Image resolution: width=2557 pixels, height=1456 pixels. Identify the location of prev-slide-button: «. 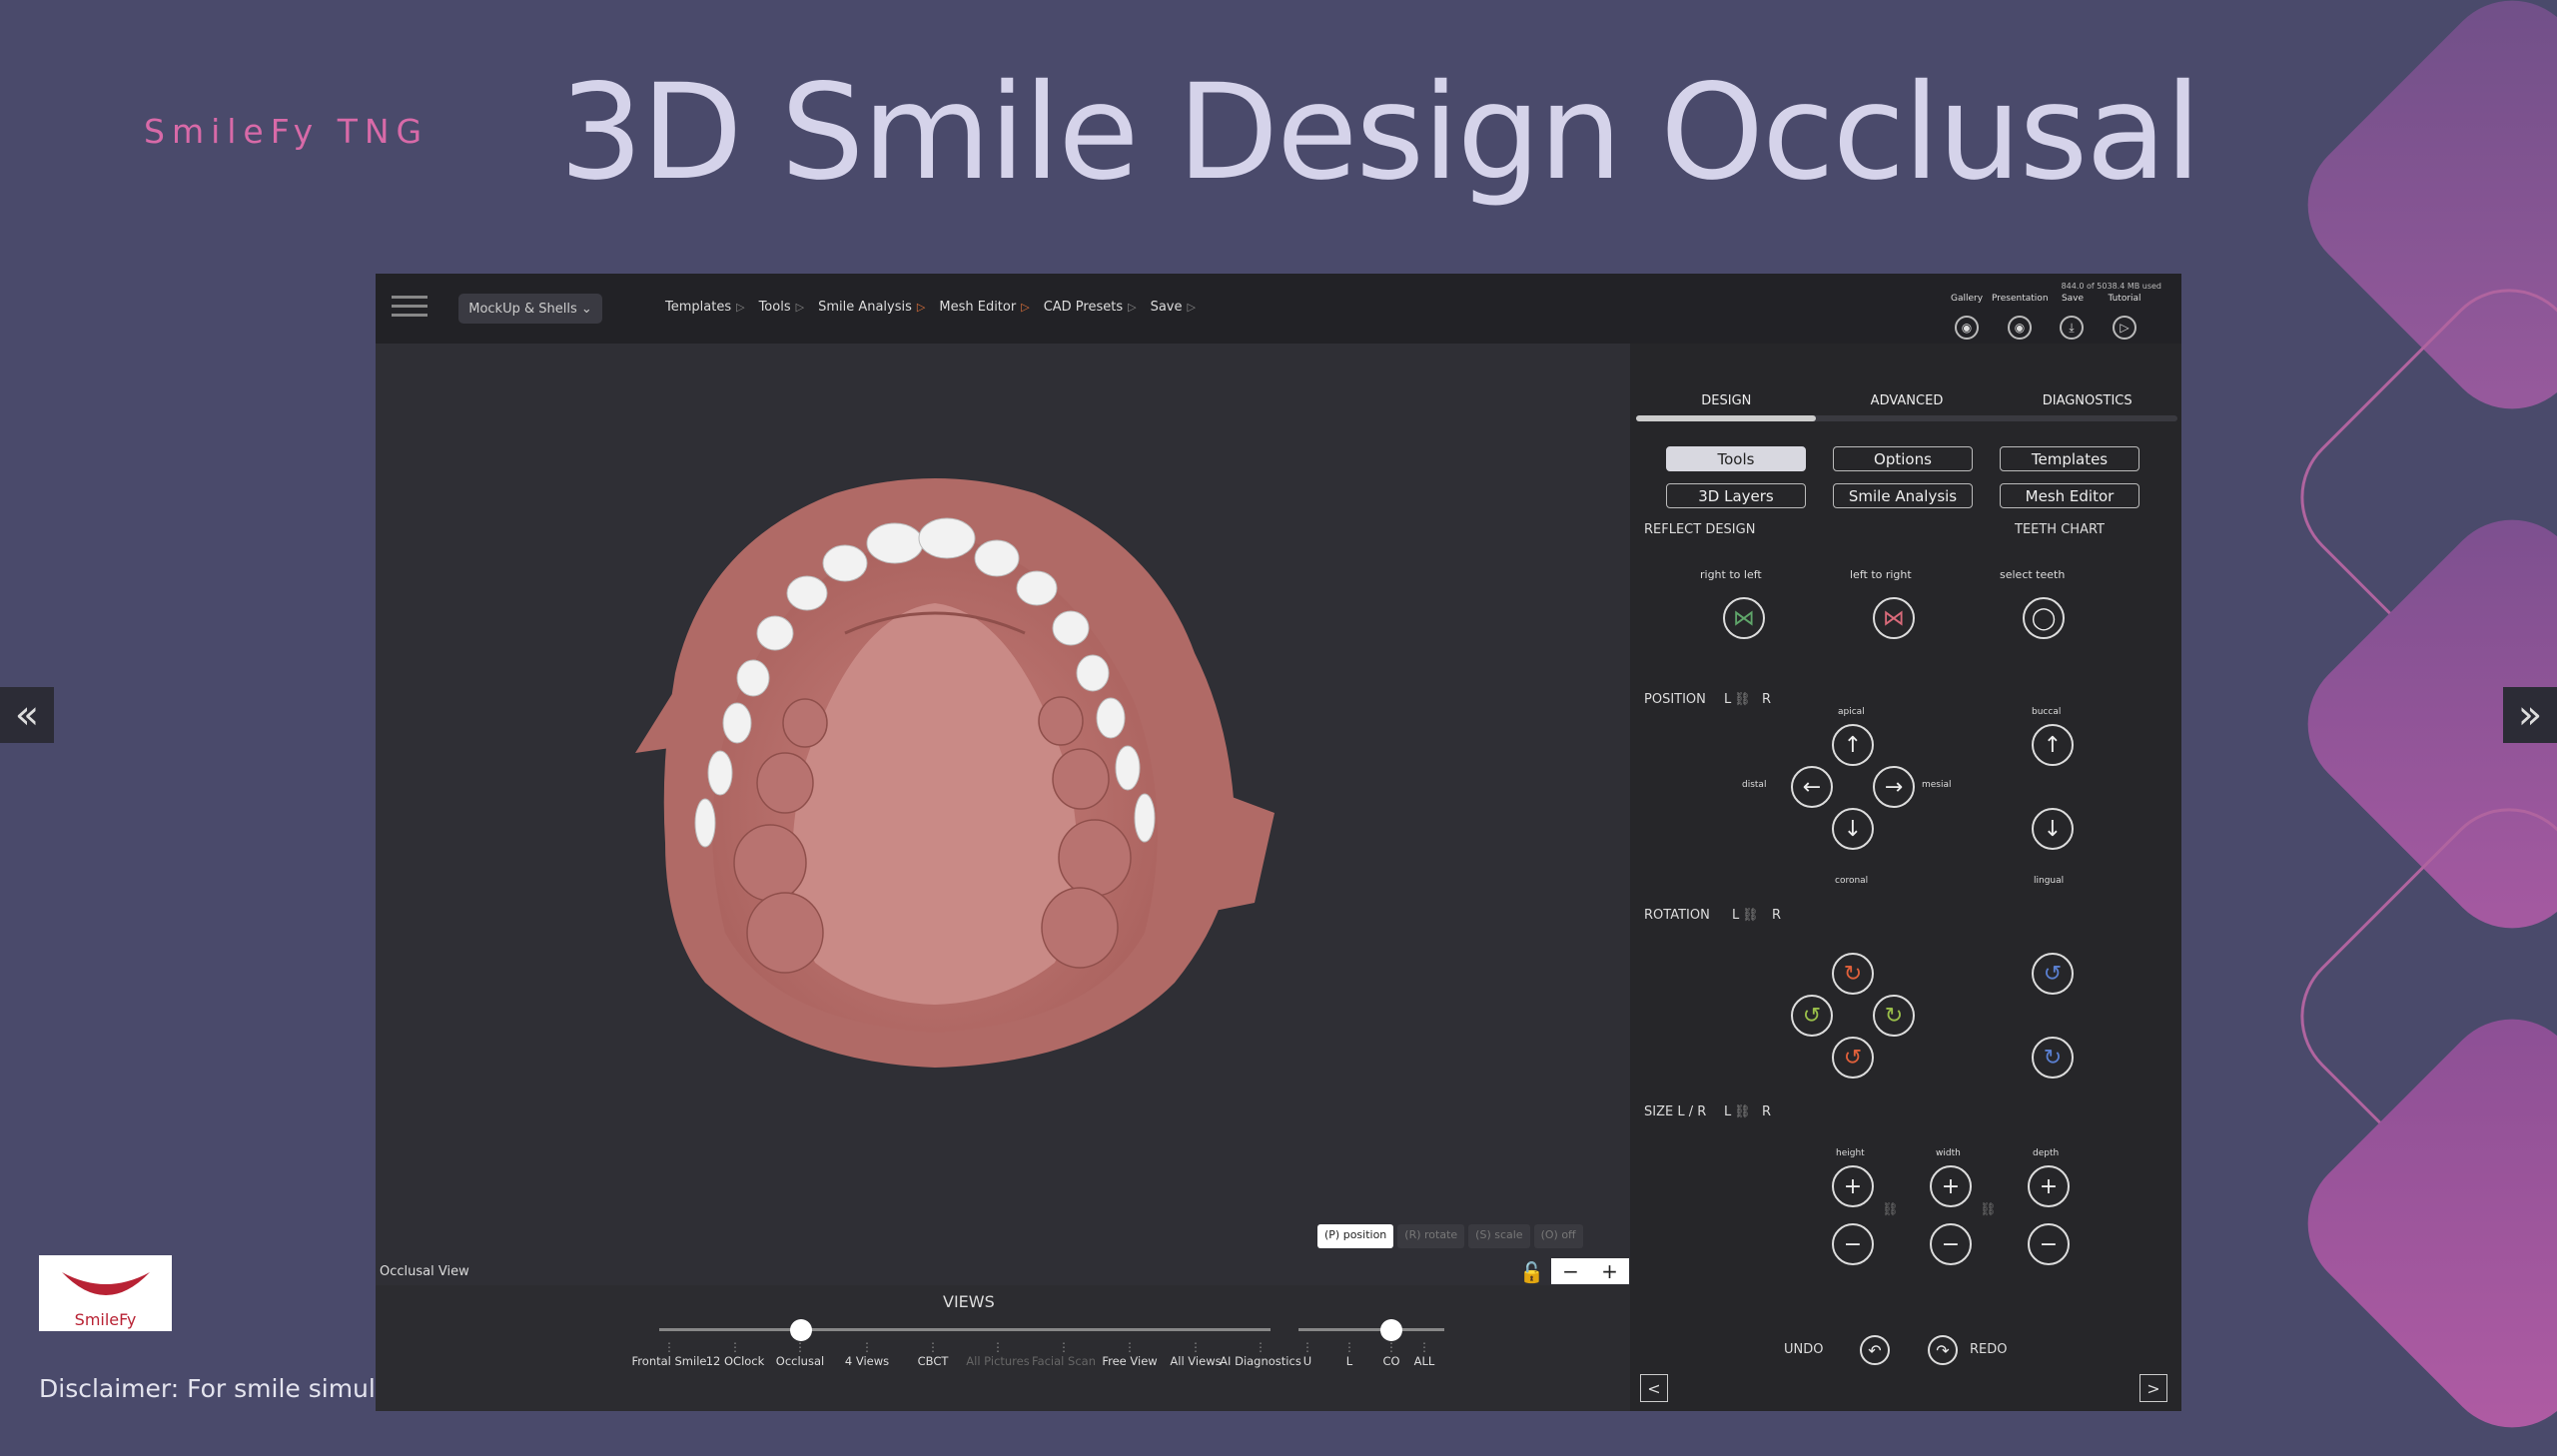
(27, 715).